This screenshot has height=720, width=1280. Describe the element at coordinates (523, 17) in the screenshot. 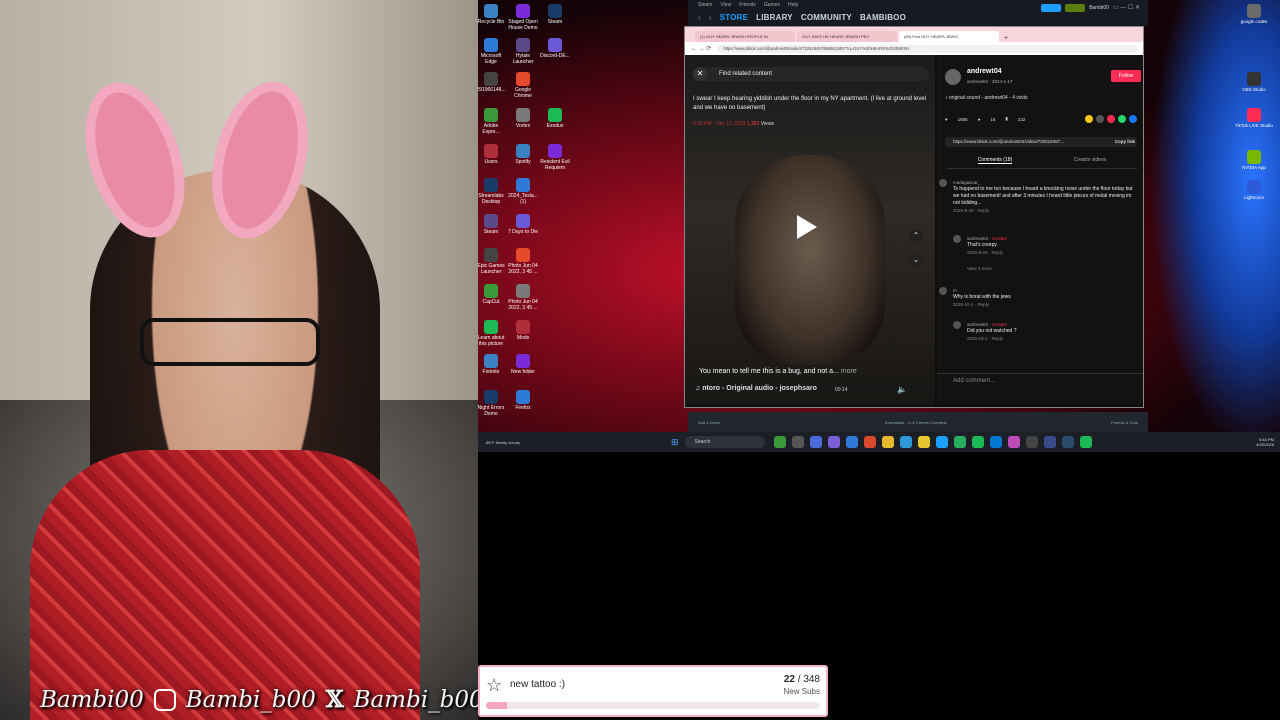

I see `desktop-icon: Staged Open House Demo` at that location.